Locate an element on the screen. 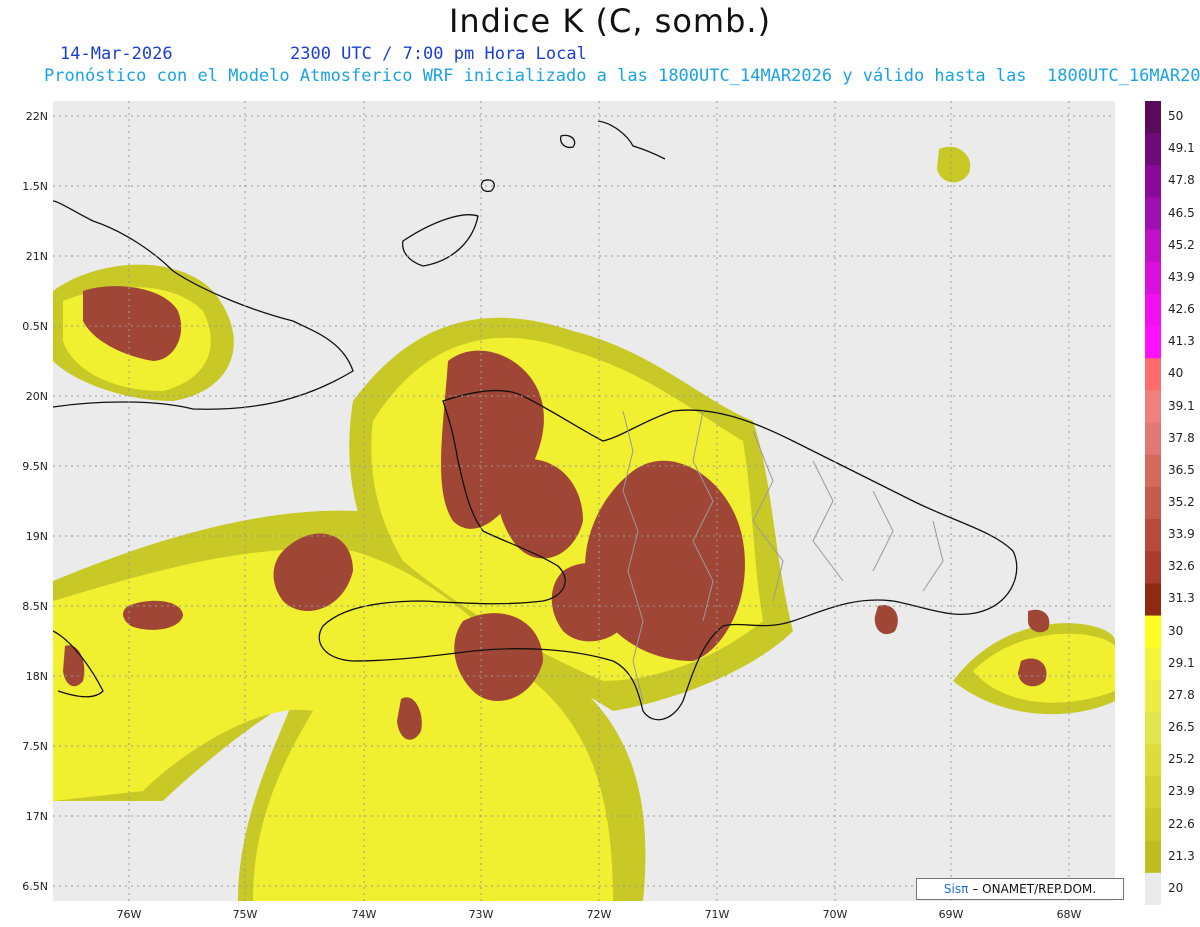 This screenshot has height=927, width=1200. colorbar-label: 37.8 is located at coordinates (1181, 437).